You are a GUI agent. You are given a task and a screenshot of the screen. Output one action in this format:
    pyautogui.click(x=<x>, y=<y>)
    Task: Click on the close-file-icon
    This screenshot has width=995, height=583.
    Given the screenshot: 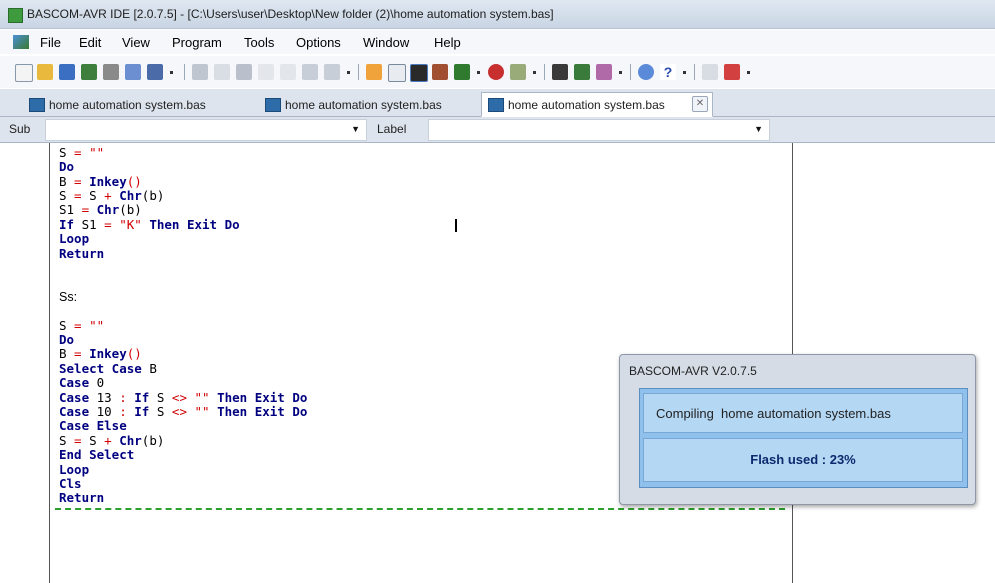 What is the action you would take?
    pyautogui.click(x=155, y=72)
    